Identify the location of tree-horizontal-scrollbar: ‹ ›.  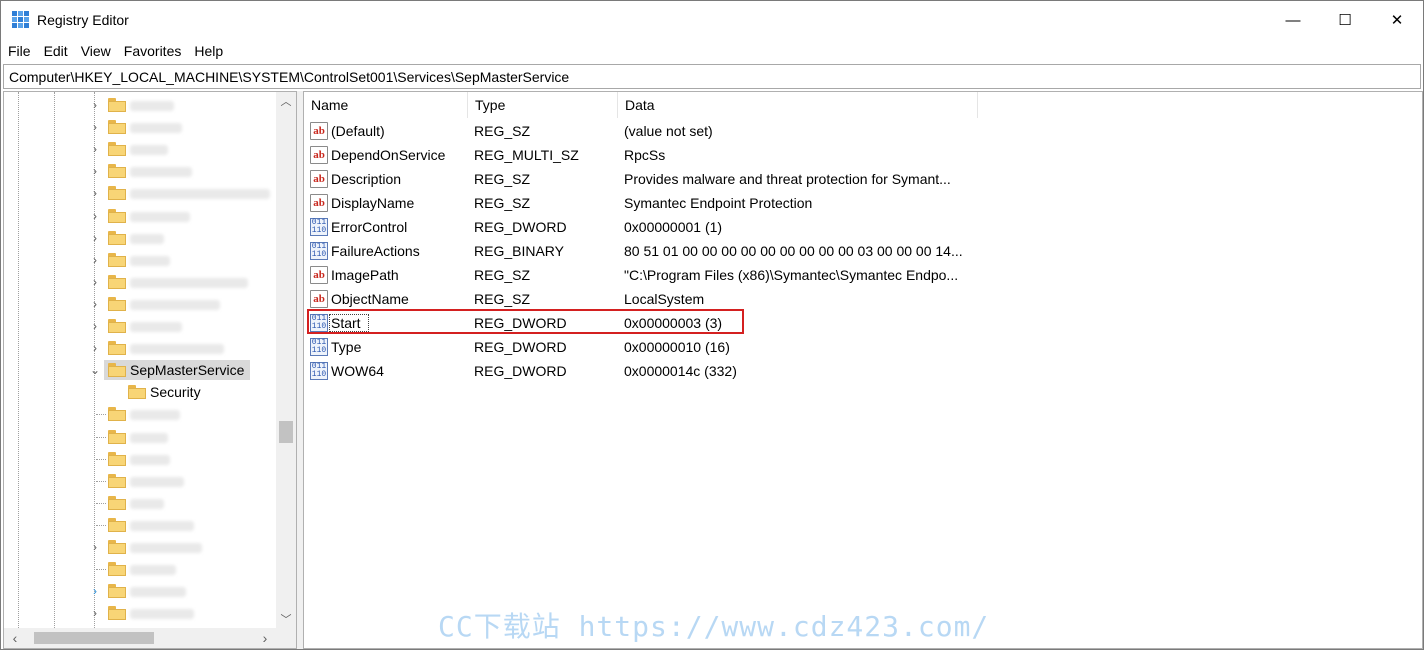
(140, 638).